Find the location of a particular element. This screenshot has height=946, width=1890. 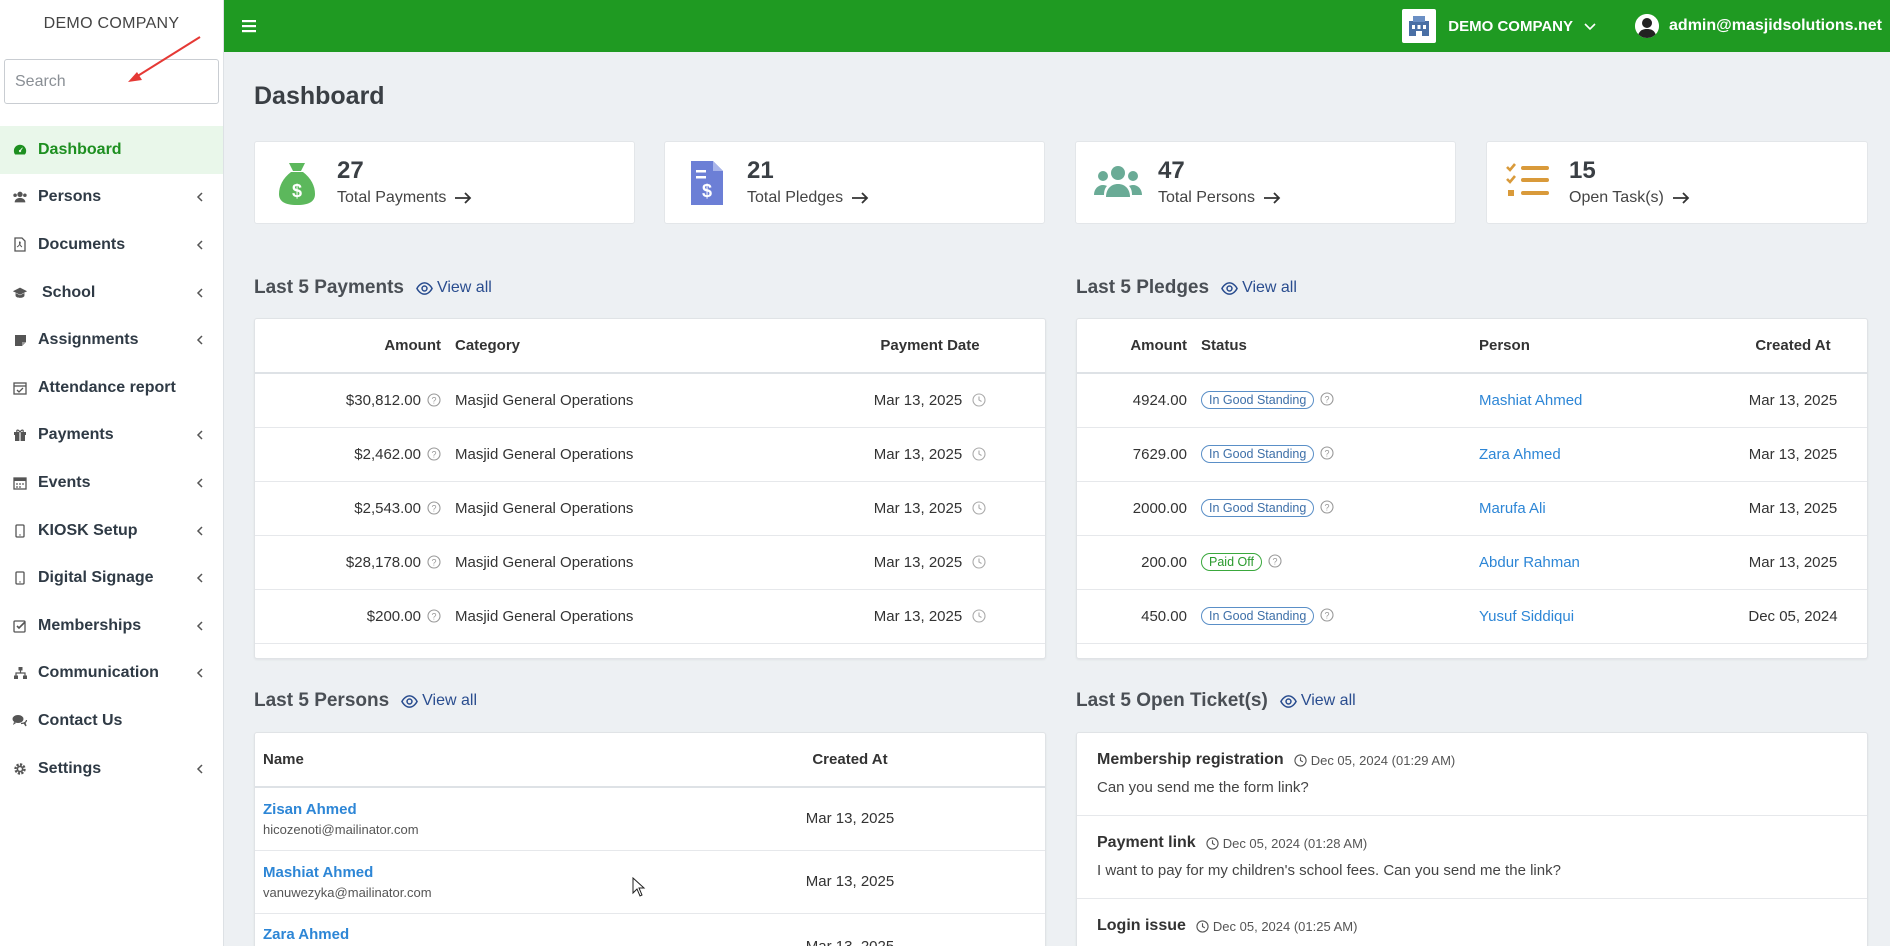

sidebar-item-label: Settings is located at coordinates (70, 768).